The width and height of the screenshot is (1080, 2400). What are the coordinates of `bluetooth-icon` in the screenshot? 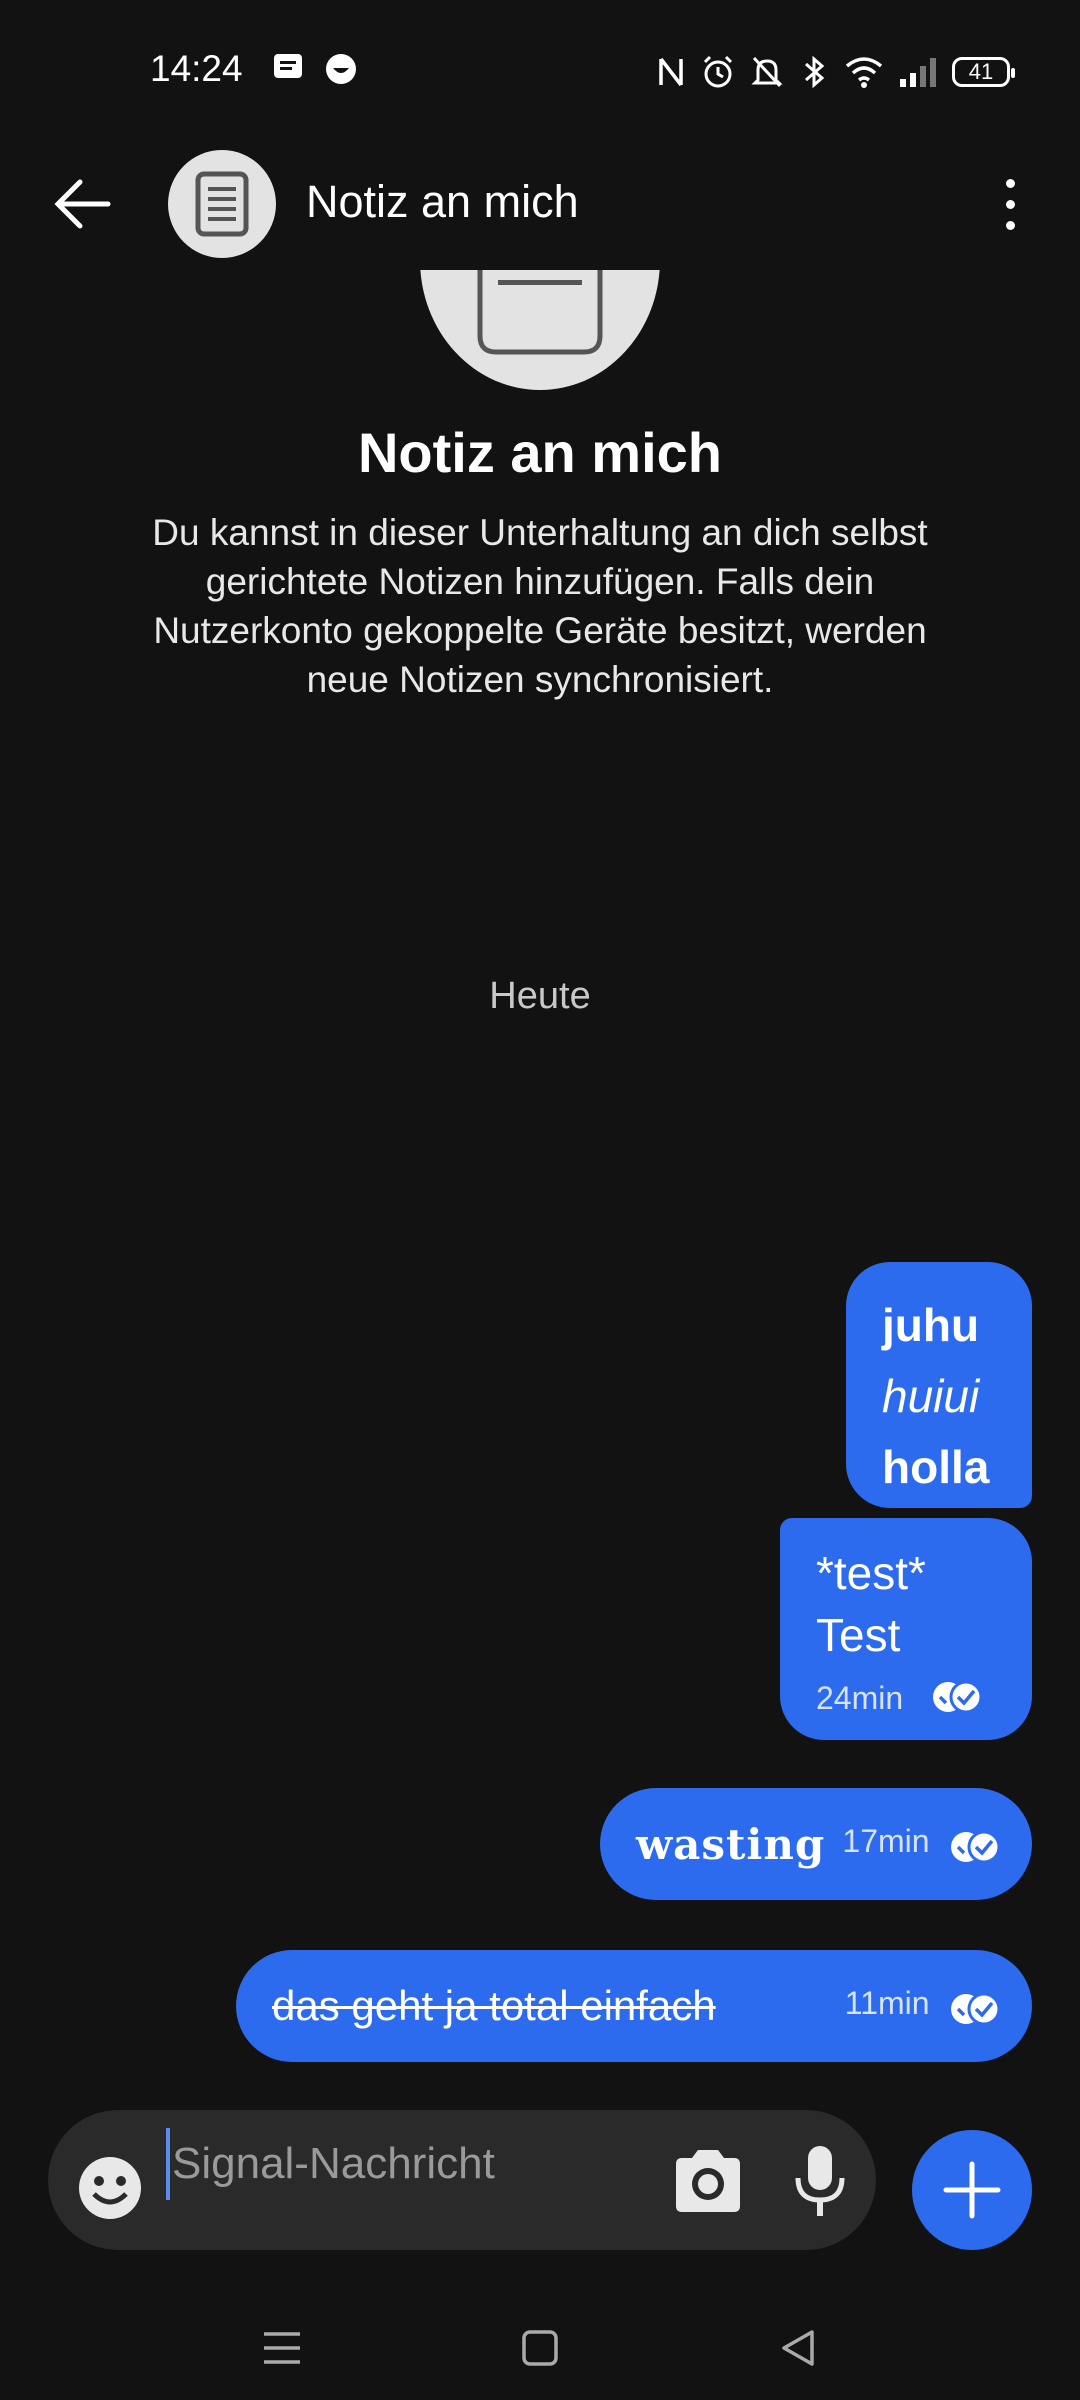 It's located at (815, 72).